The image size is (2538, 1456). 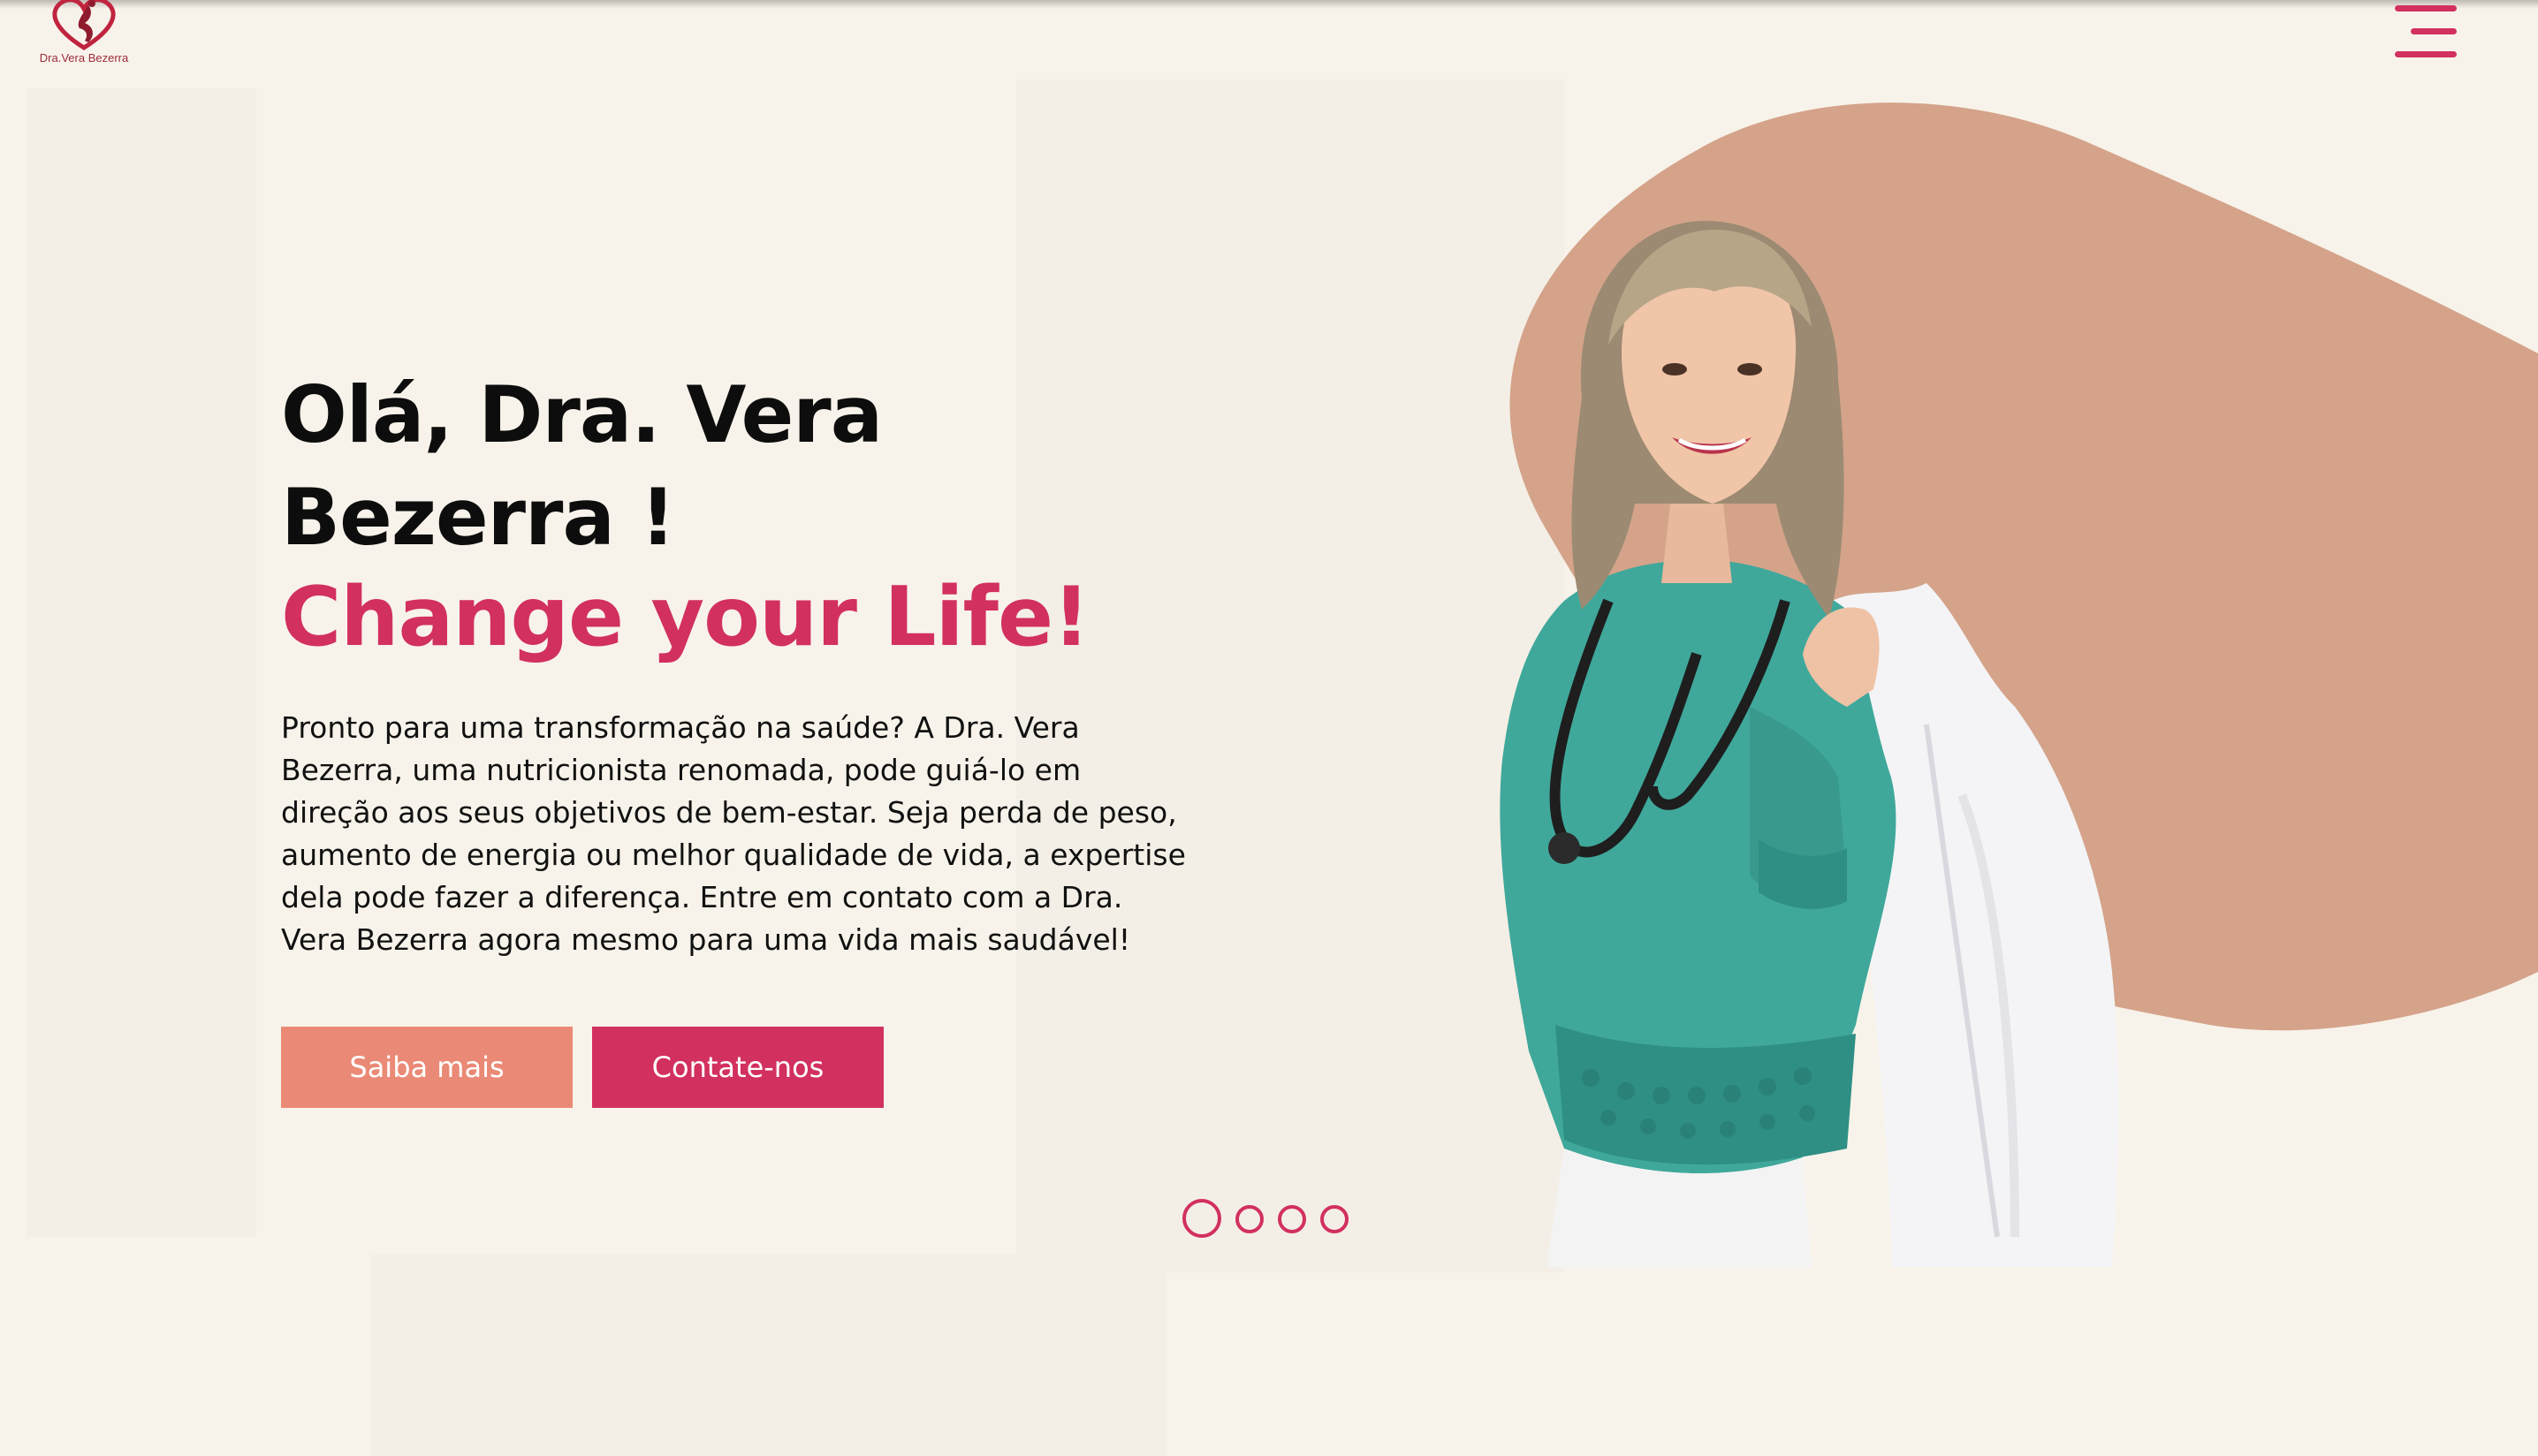 What do you see at coordinates (1269, 4) in the screenshot?
I see `header-shadow` at bounding box center [1269, 4].